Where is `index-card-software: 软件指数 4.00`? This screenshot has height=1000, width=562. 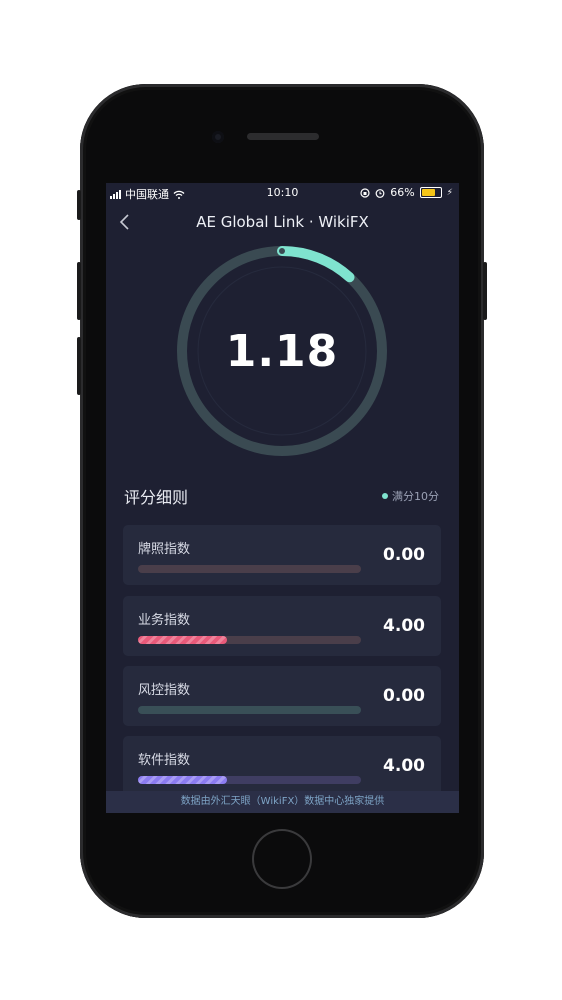
index-card-software: 软件指数 4.00 is located at coordinates (282, 766).